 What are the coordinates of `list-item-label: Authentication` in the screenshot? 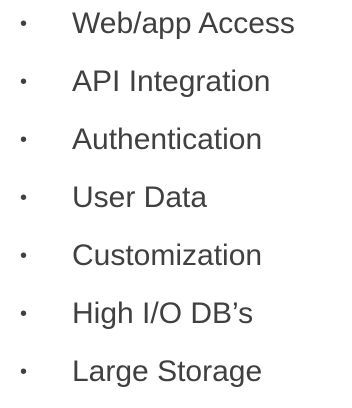 It's located at (167, 139).